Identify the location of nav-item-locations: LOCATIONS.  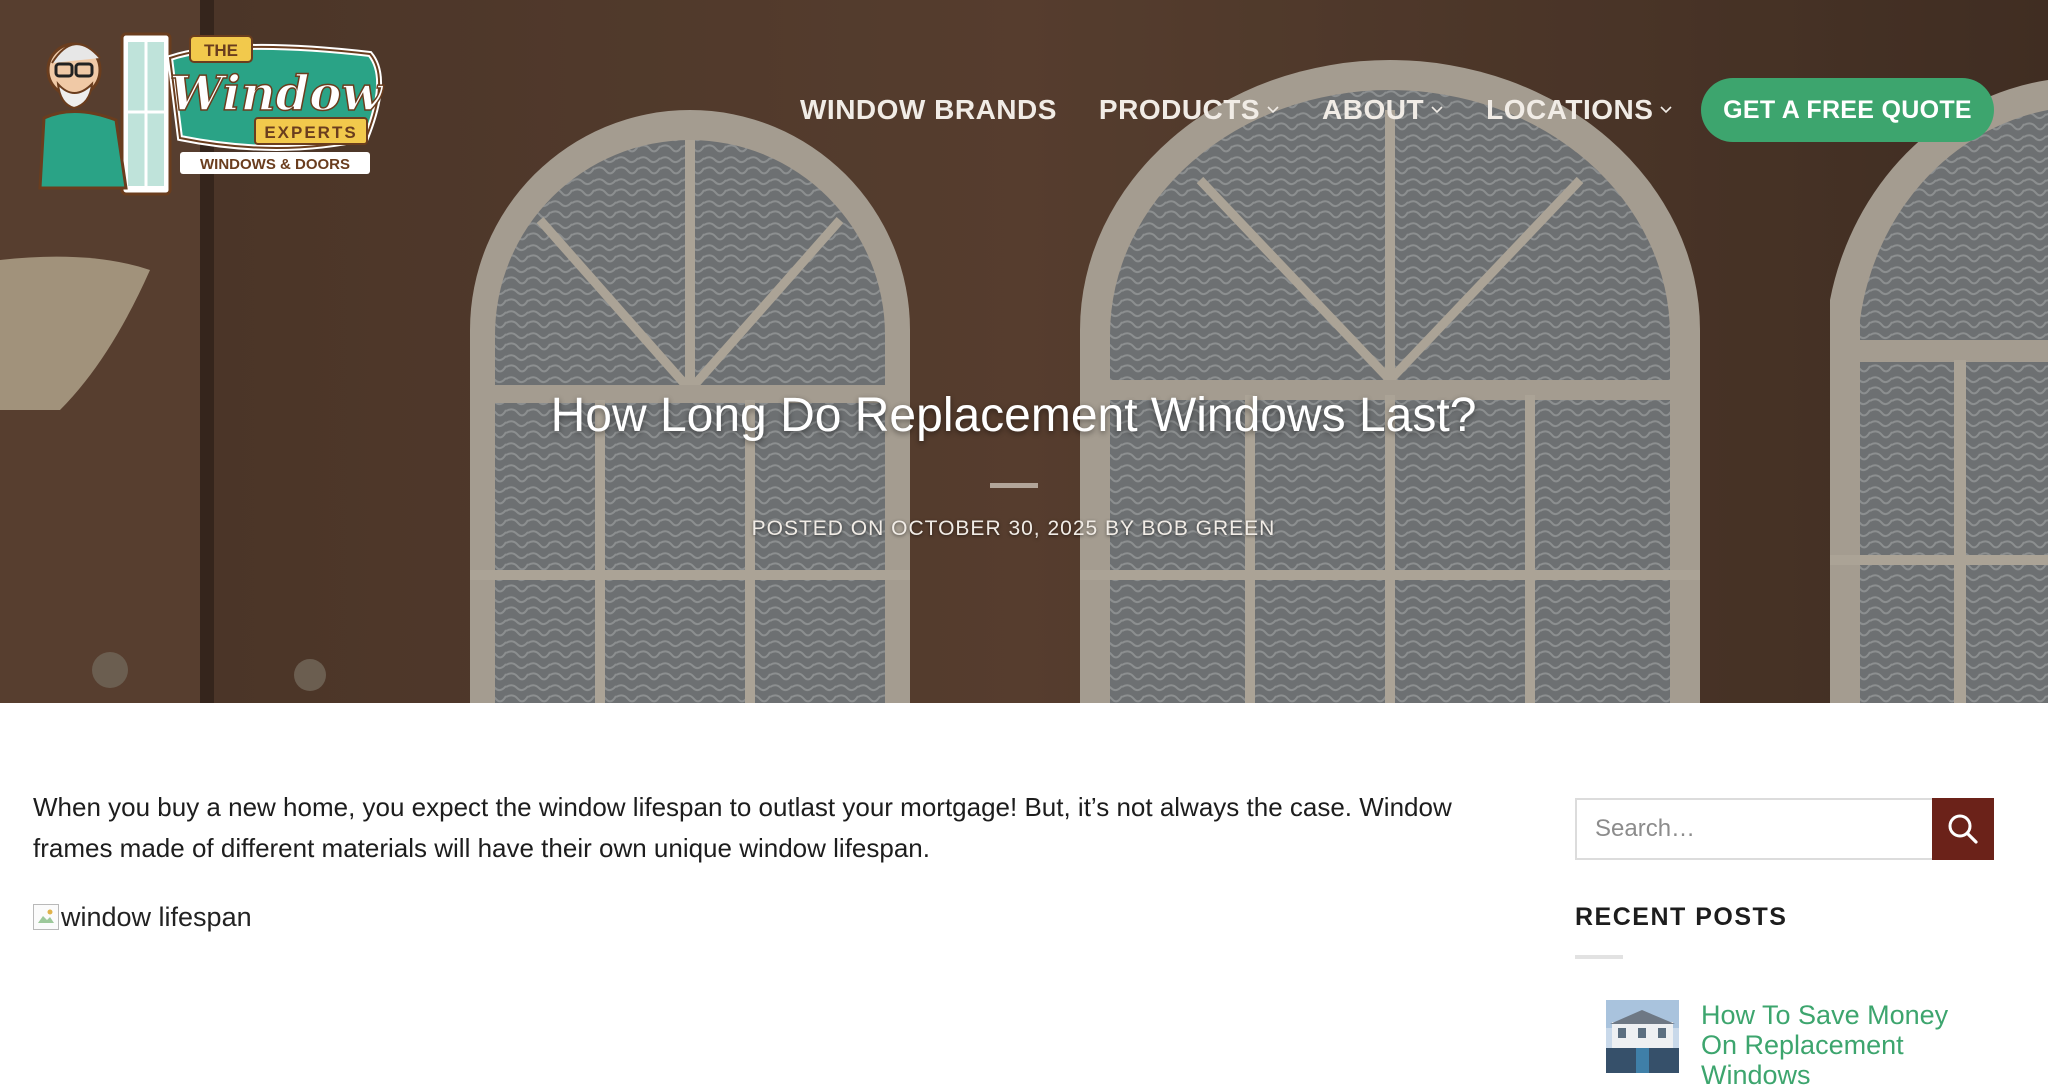
(1579, 110).